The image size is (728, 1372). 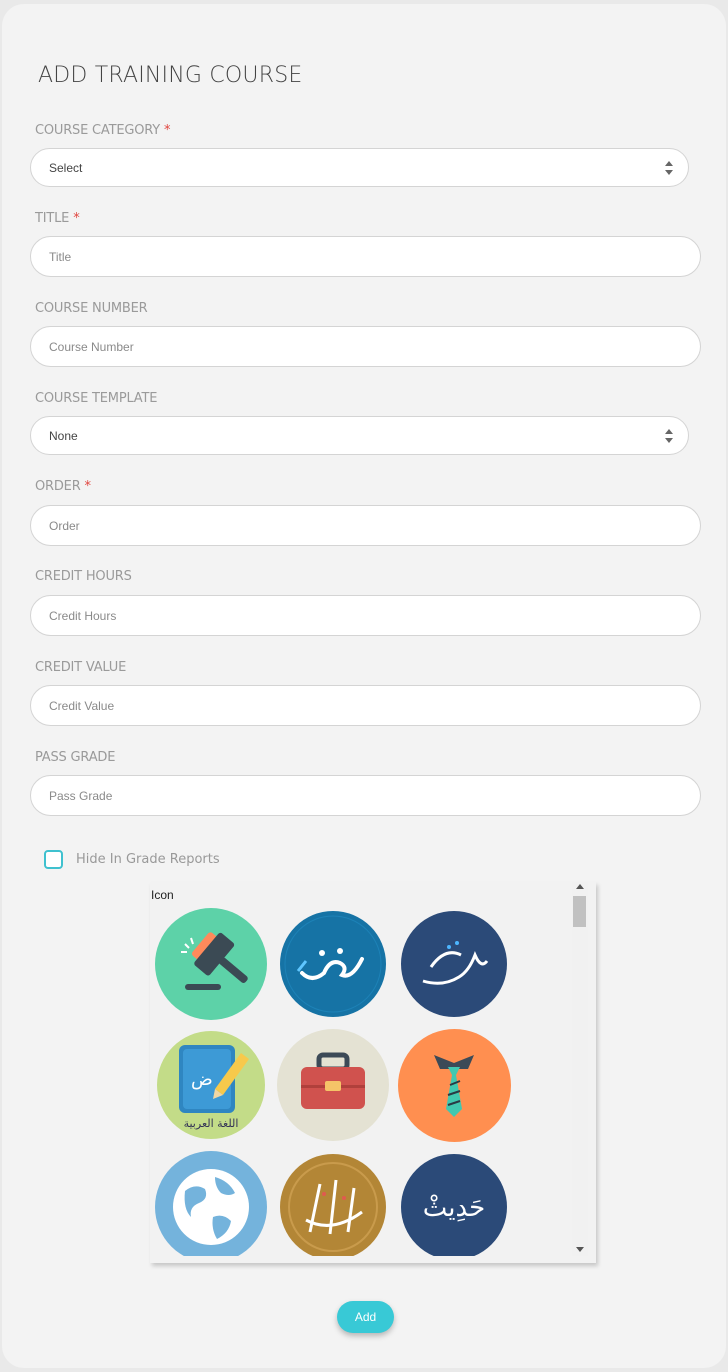 What do you see at coordinates (103, 130) in the screenshot?
I see `course-category-label: COURSE CATEGORY *` at bounding box center [103, 130].